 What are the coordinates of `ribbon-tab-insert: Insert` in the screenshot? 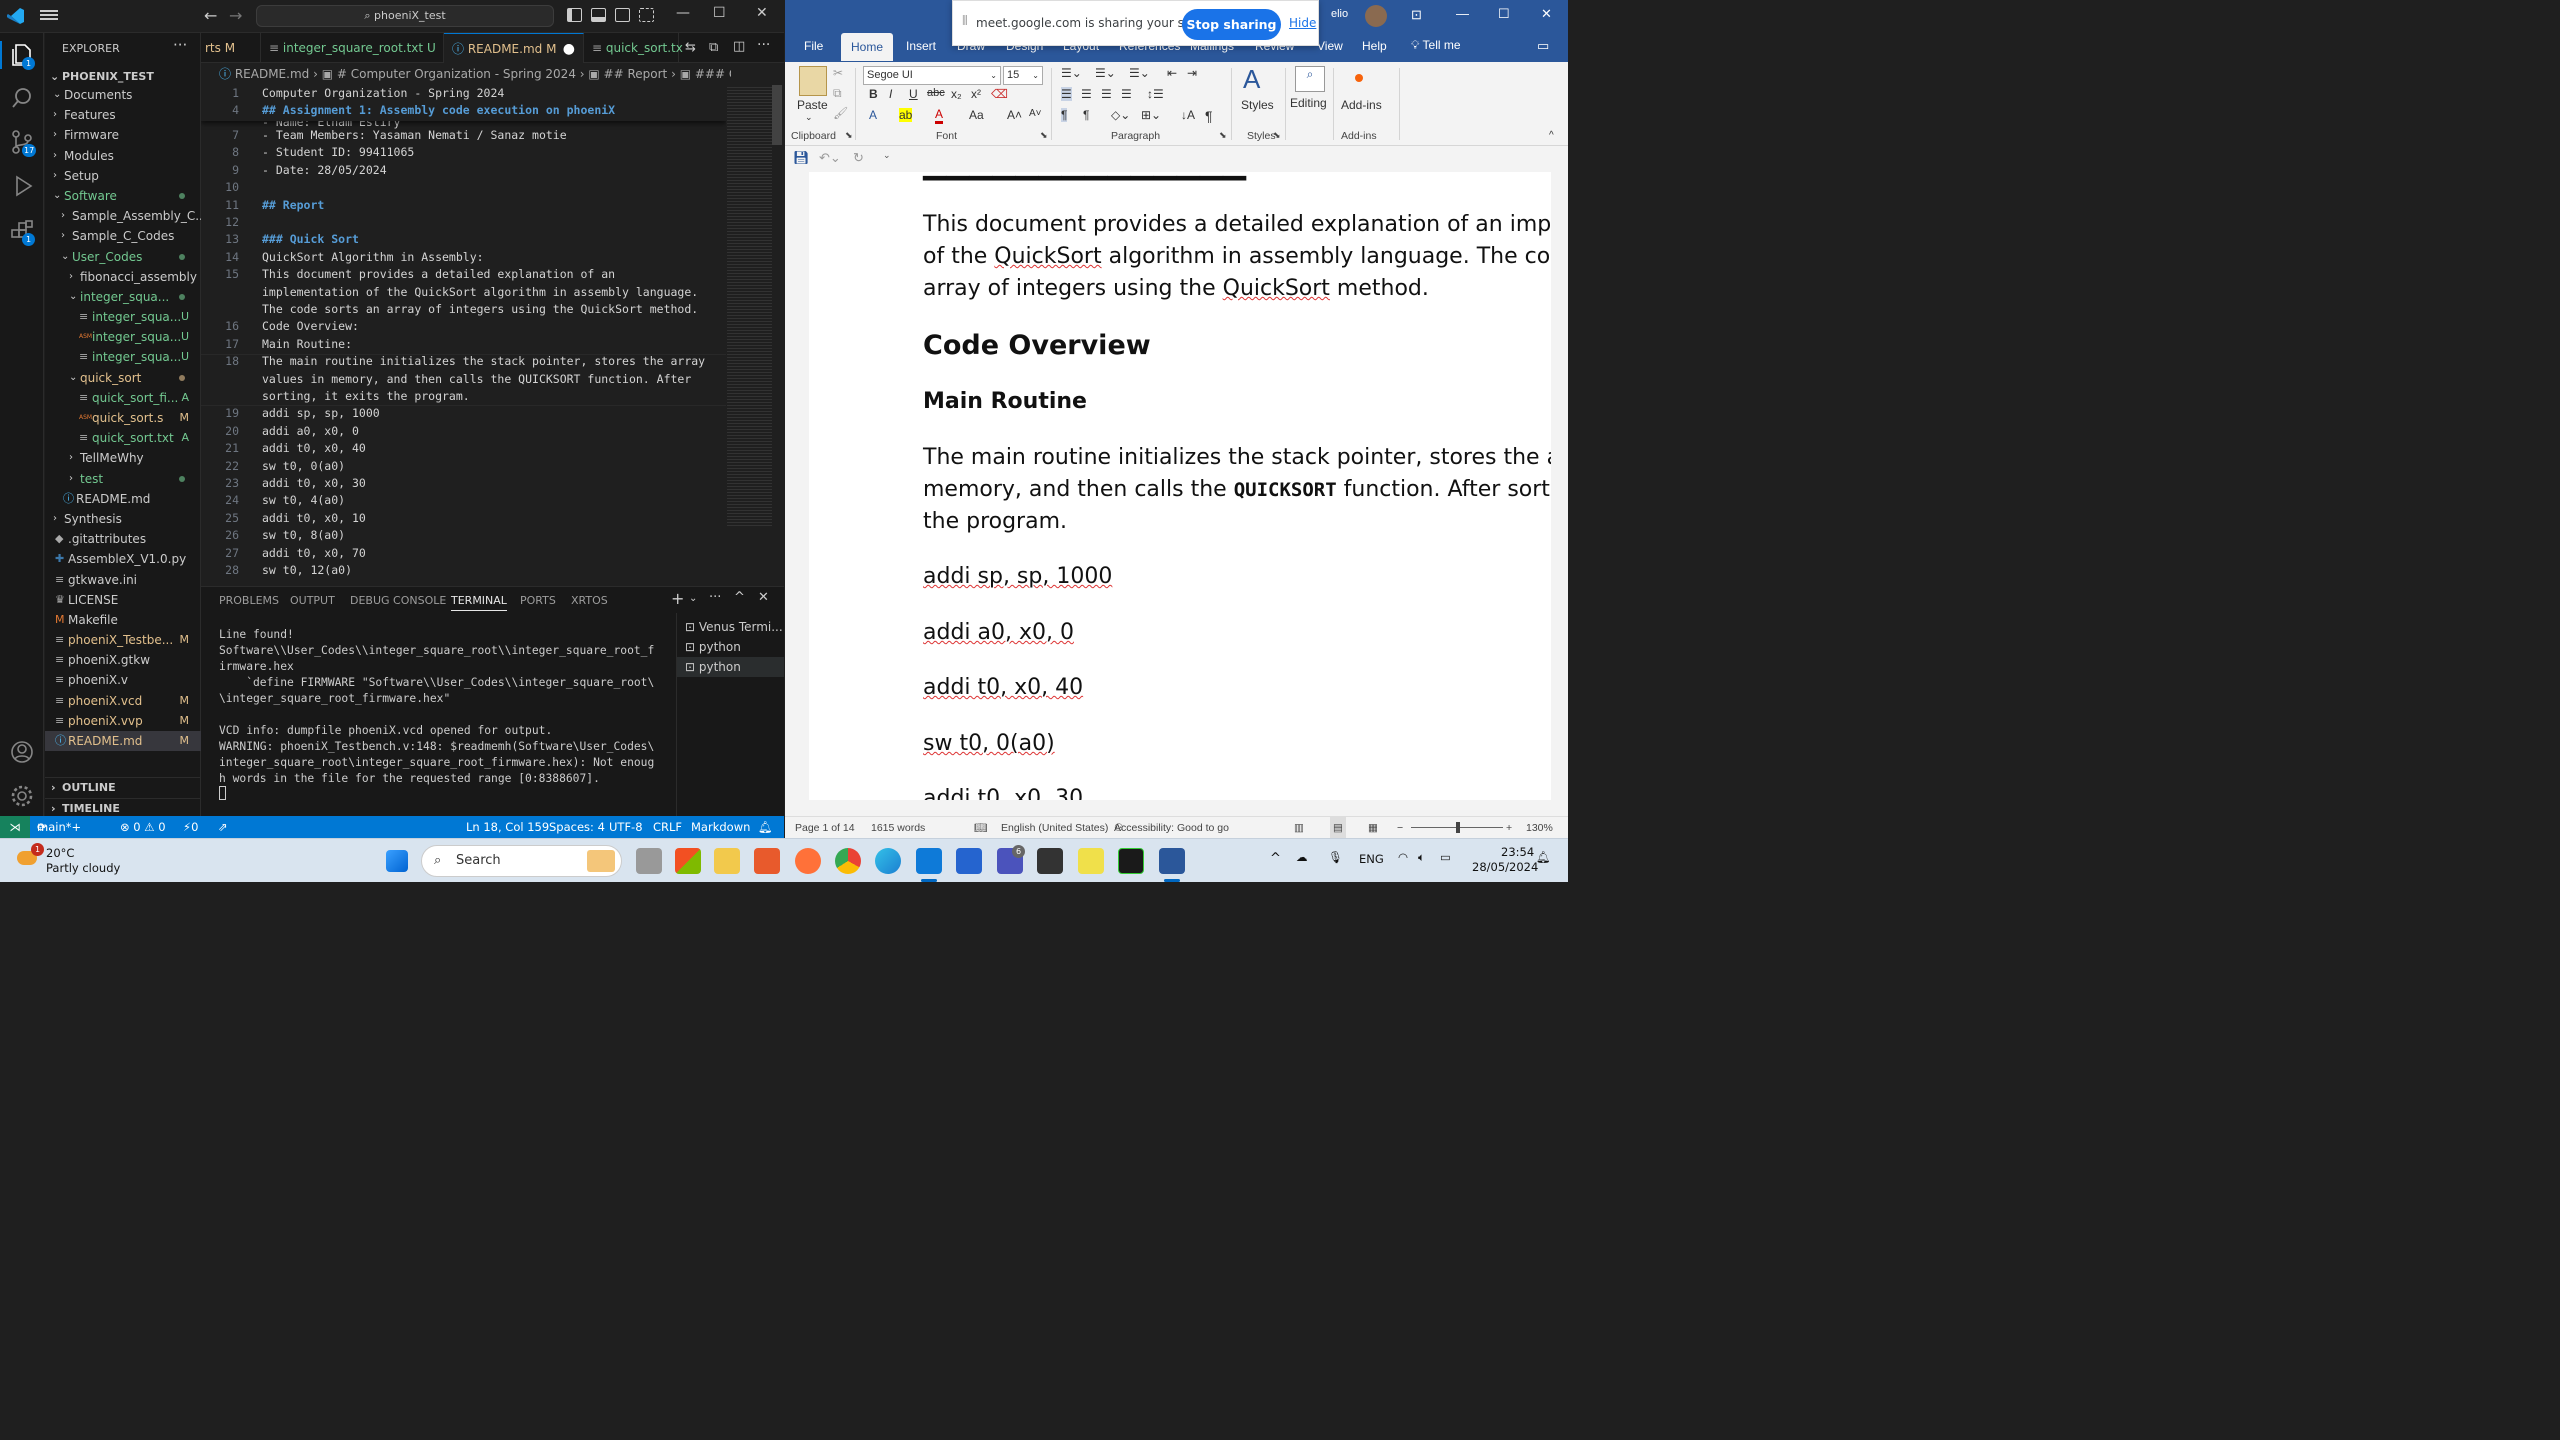 It's located at (921, 46).